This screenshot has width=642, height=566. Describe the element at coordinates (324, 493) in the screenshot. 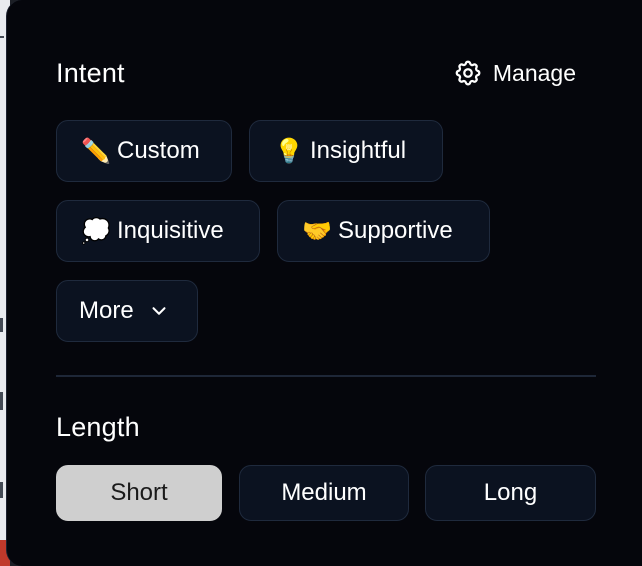

I see `length-option-medium: Medium` at that location.